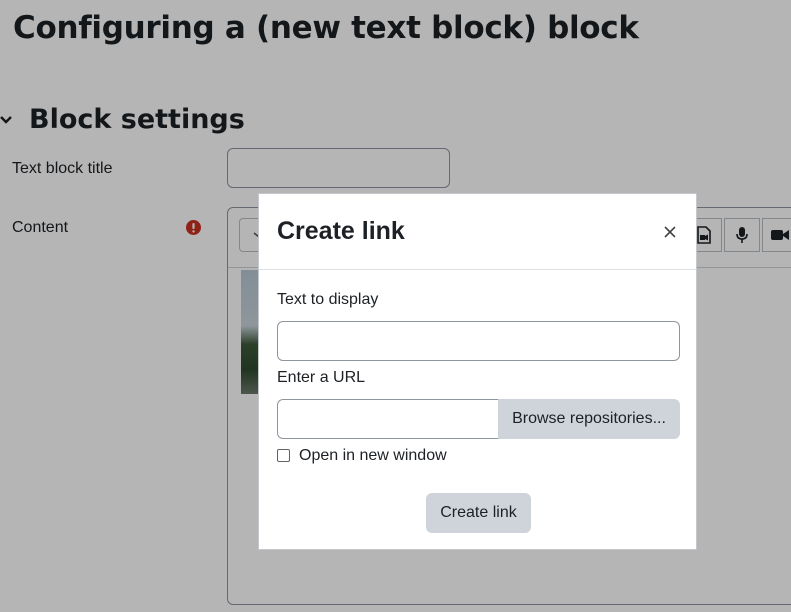 The width and height of the screenshot is (791, 612). What do you see at coordinates (477, 232) in the screenshot?
I see `modal-header: Create link` at bounding box center [477, 232].